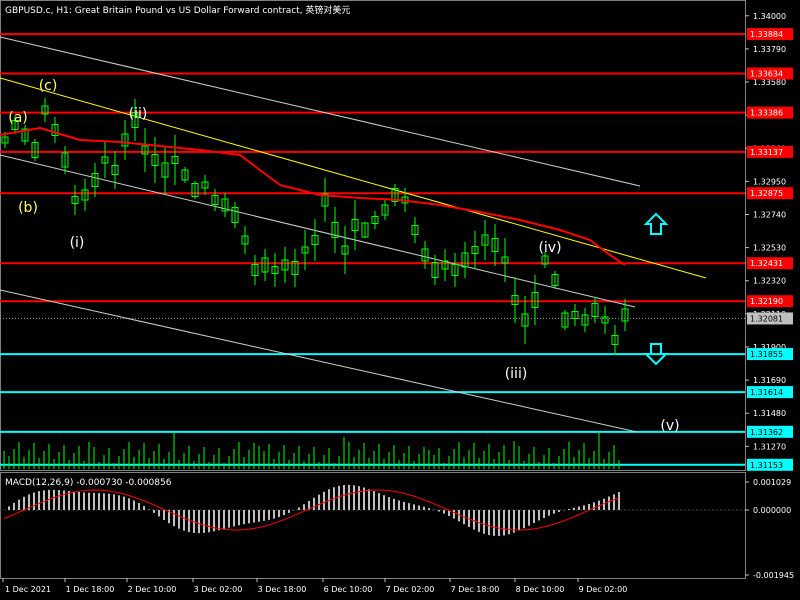 The height and width of the screenshot is (600, 800). I want to click on time-tick-label: 7 Dec 18:00, so click(475, 589).